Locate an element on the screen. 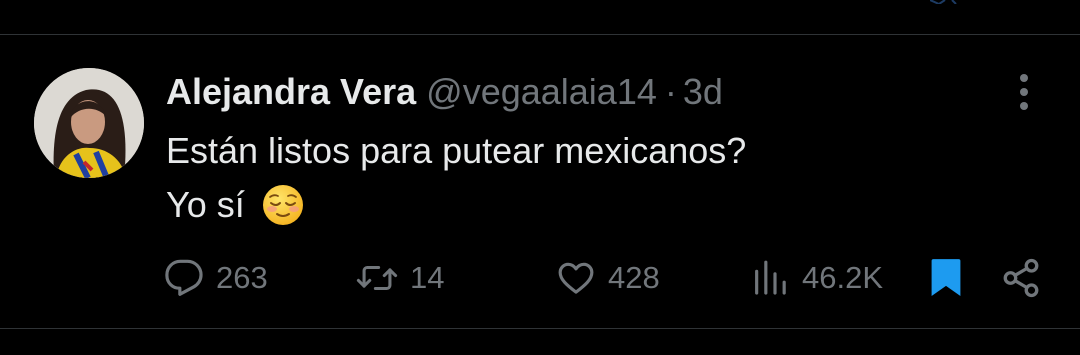 Image resolution: width=1080 pixels, height=355 pixels. previous-tweet-icon-fragment is located at coordinates (943, 2).